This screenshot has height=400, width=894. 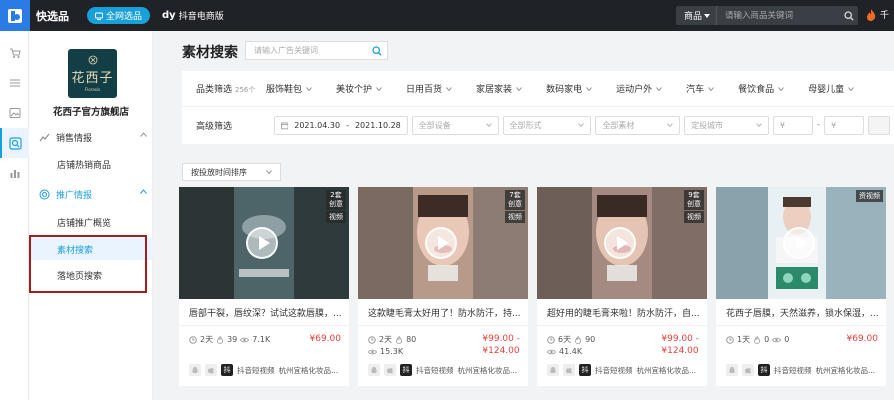 What do you see at coordinates (143, 134) in the screenshot?
I see `chevron-up-icon` at bounding box center [143, 134].